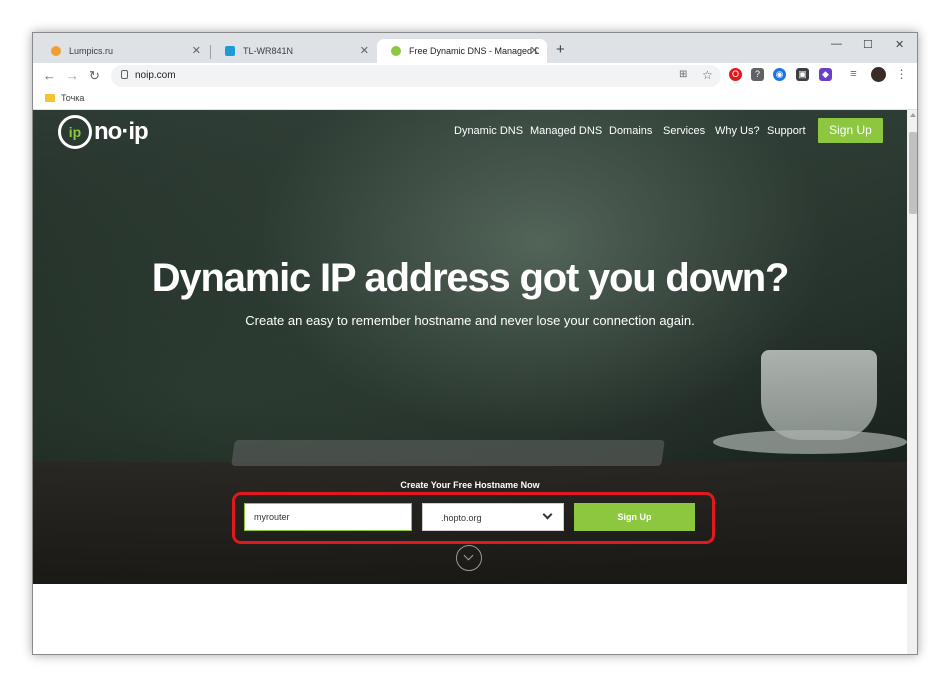 Image resolution: width=950 pixels, height=687 pixels. What do you see at coordinates (396, 51) in the screenshot?
I see `noip-favicon-icon` at bounding box center [396, 51].